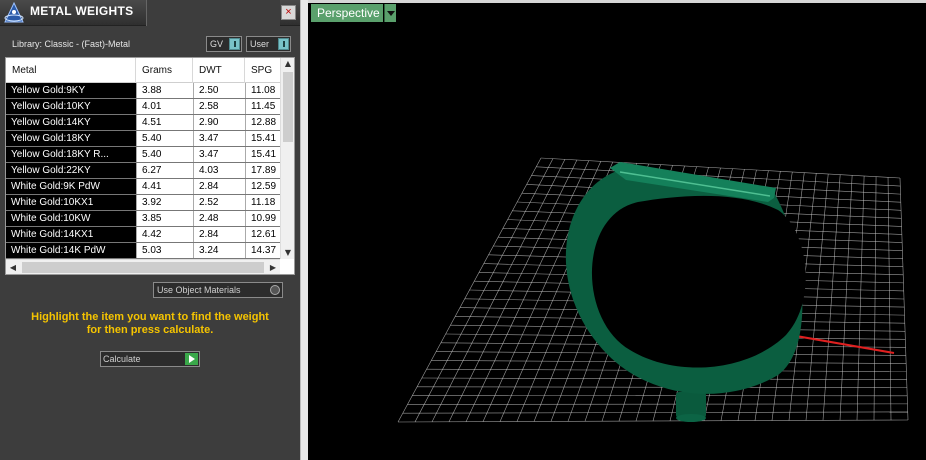 The height and width of the screenshot is (460, 926). Describe the element at coordinates (191, 359) in the screenshot. I see `play-arrow-icon` at that location.